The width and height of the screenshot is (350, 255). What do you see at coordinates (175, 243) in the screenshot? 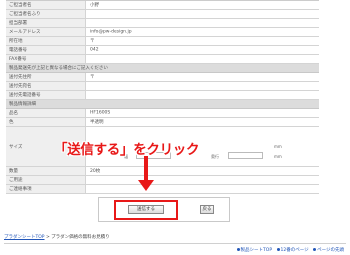
I see `footer-divider` at bounding box center [175, 243].